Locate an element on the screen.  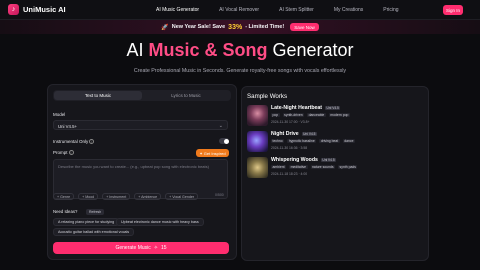
char-counter: 0/500 is located at coordinates (219, 195).